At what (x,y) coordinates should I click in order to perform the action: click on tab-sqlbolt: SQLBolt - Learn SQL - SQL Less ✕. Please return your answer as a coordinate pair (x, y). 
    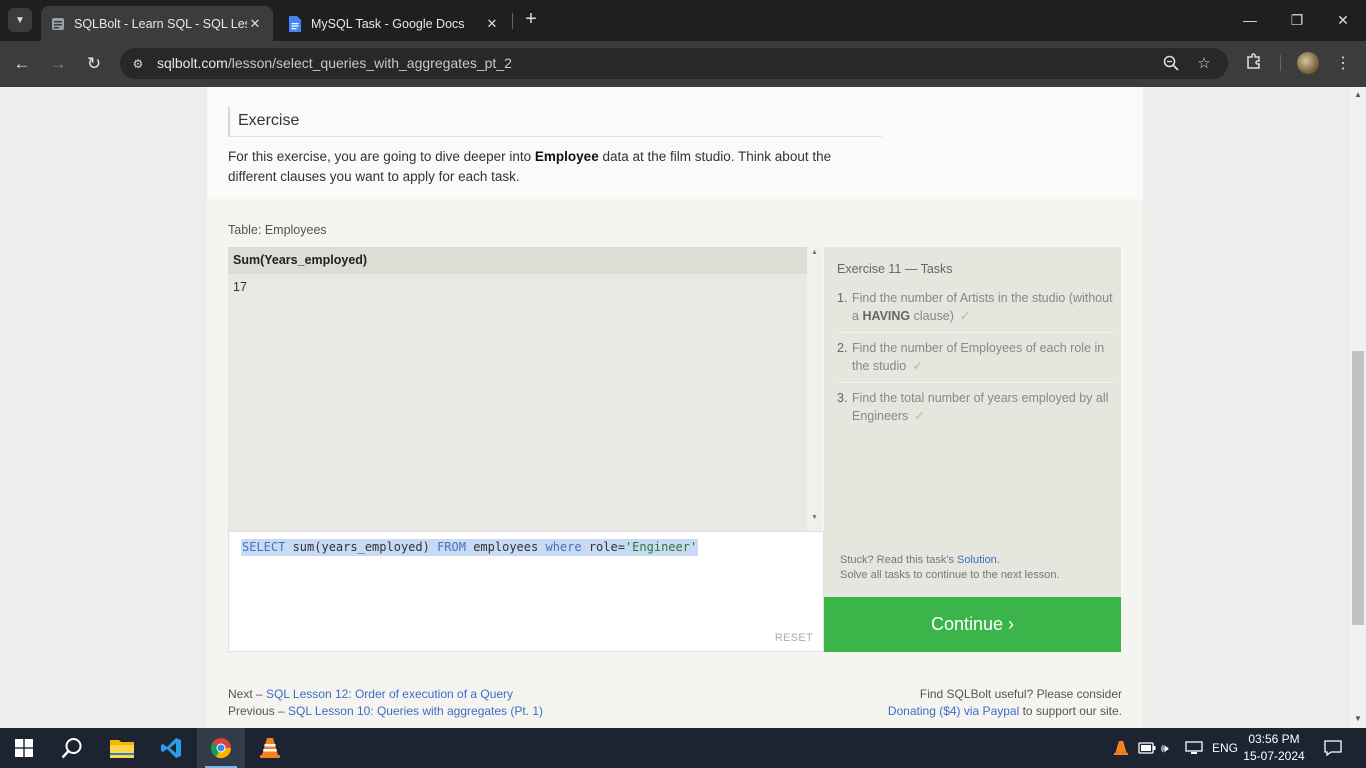
    Looking at the image, I should click on (157, 23).